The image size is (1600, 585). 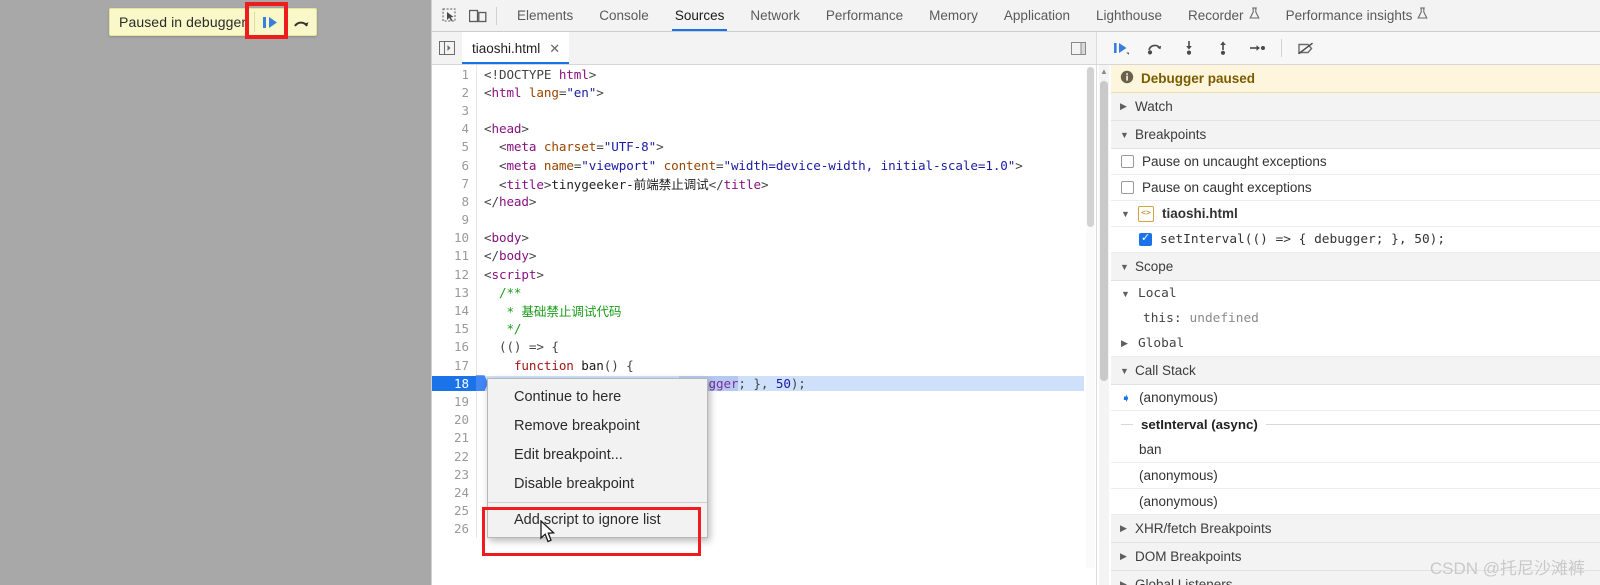 I want to click on line-number: 15, so click(x=454, y=328).